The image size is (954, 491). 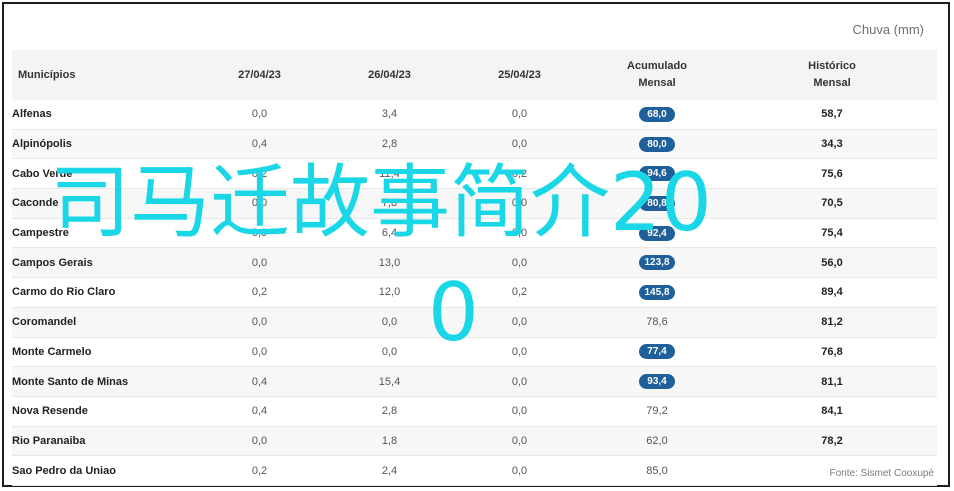 What do you see at coordinates (832, 66) in the screenshot?
I see `header-text: Histórico` at bounding box center [832, 66].